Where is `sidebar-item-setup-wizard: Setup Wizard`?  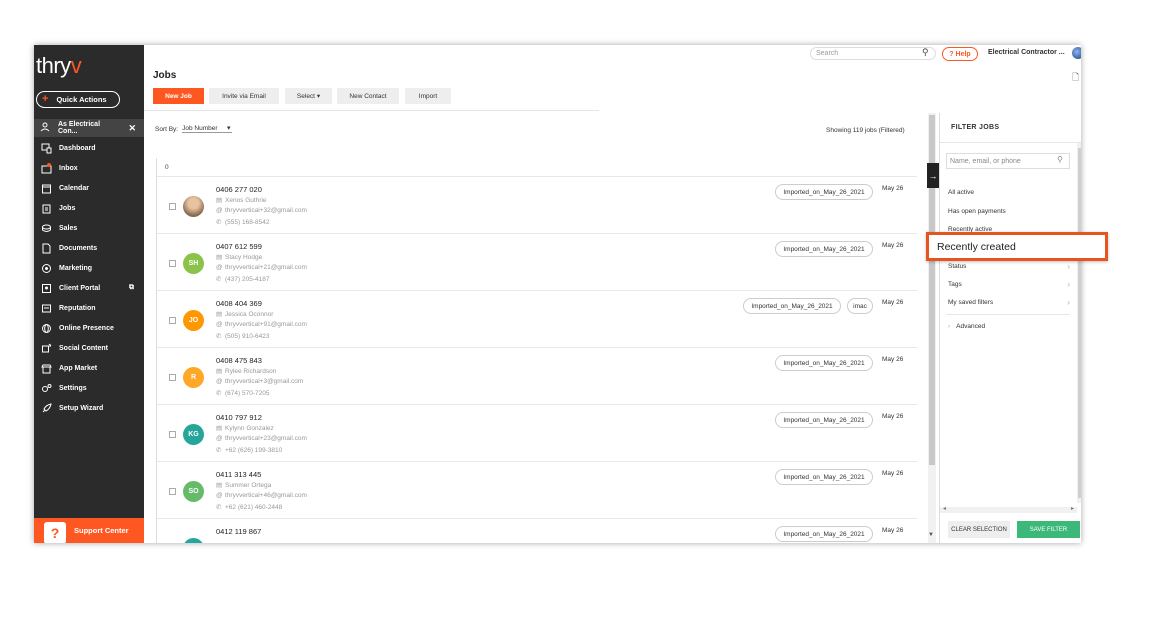 sidebar-item-setup-wizard: Setup Wizard is located at coordinates (89, 408).